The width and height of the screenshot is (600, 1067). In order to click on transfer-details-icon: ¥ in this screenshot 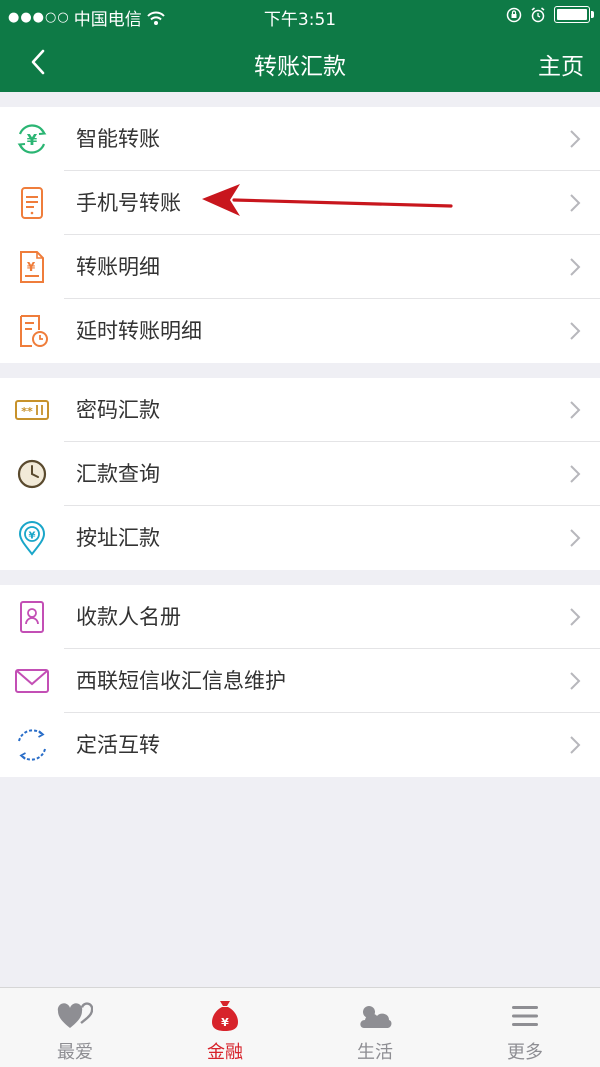, I will do `click(32, 267)`.